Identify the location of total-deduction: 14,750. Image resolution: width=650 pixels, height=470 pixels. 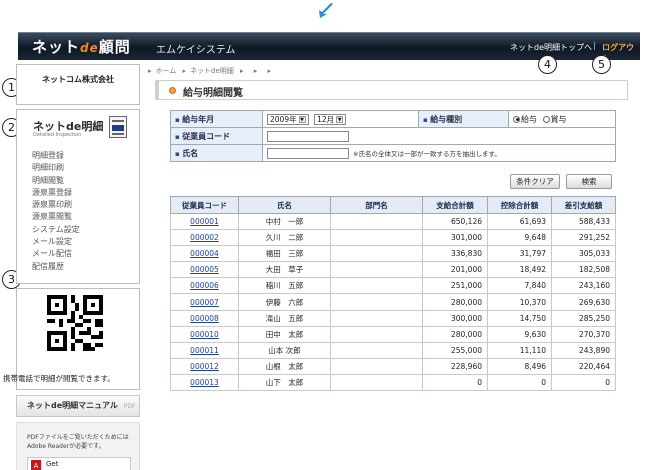
(519, 318).